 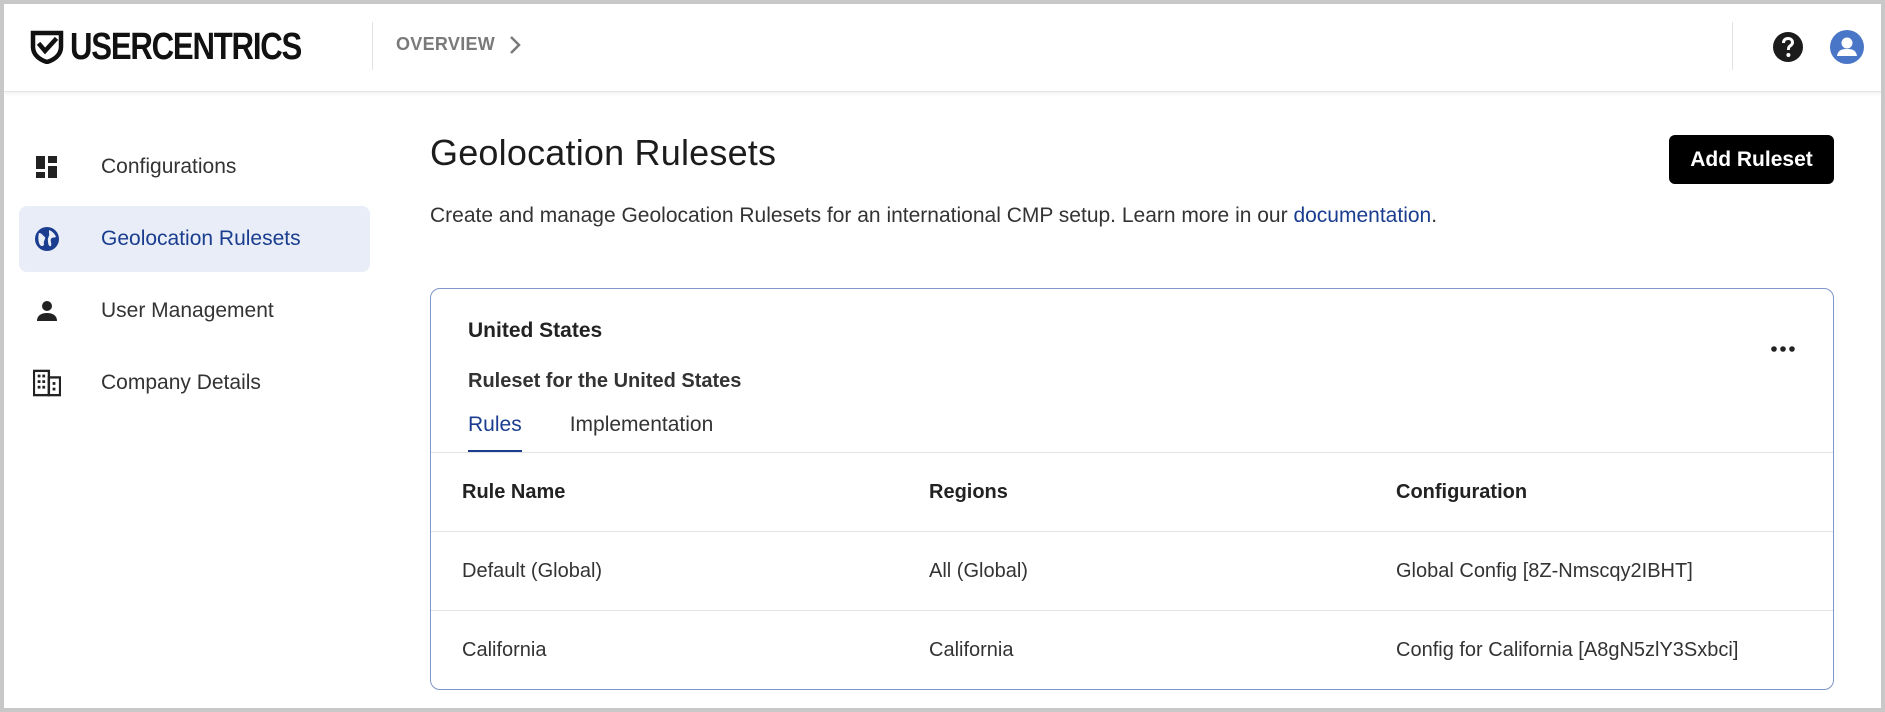 I want to click on sidebar-item-user-management: User Management, so click(x=194, y=311).